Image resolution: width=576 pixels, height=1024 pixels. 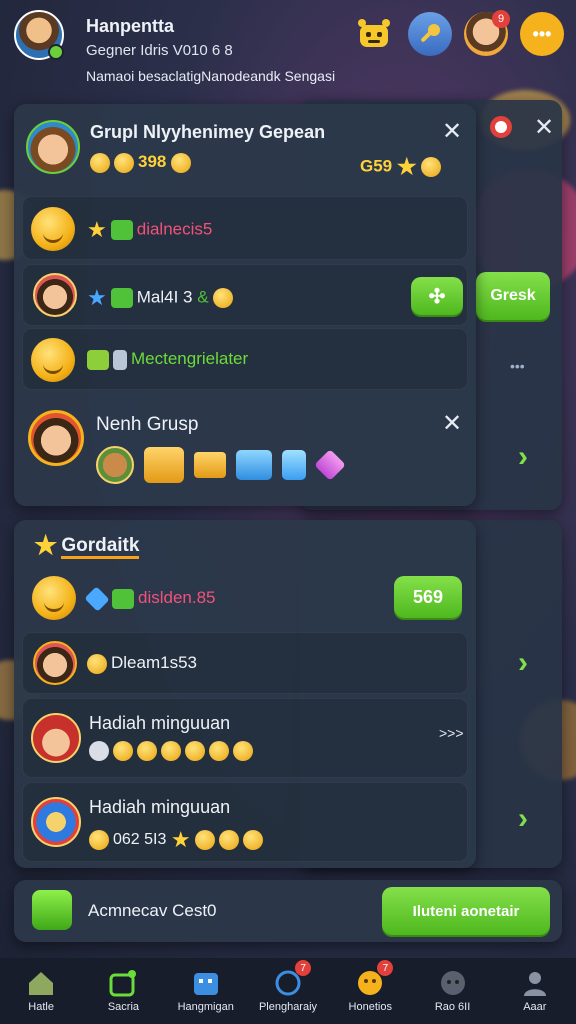 What do you see at coordinates (164, 465) in the screenshot?
I see `gold-bar-icon` at bounding box center [164, 465].